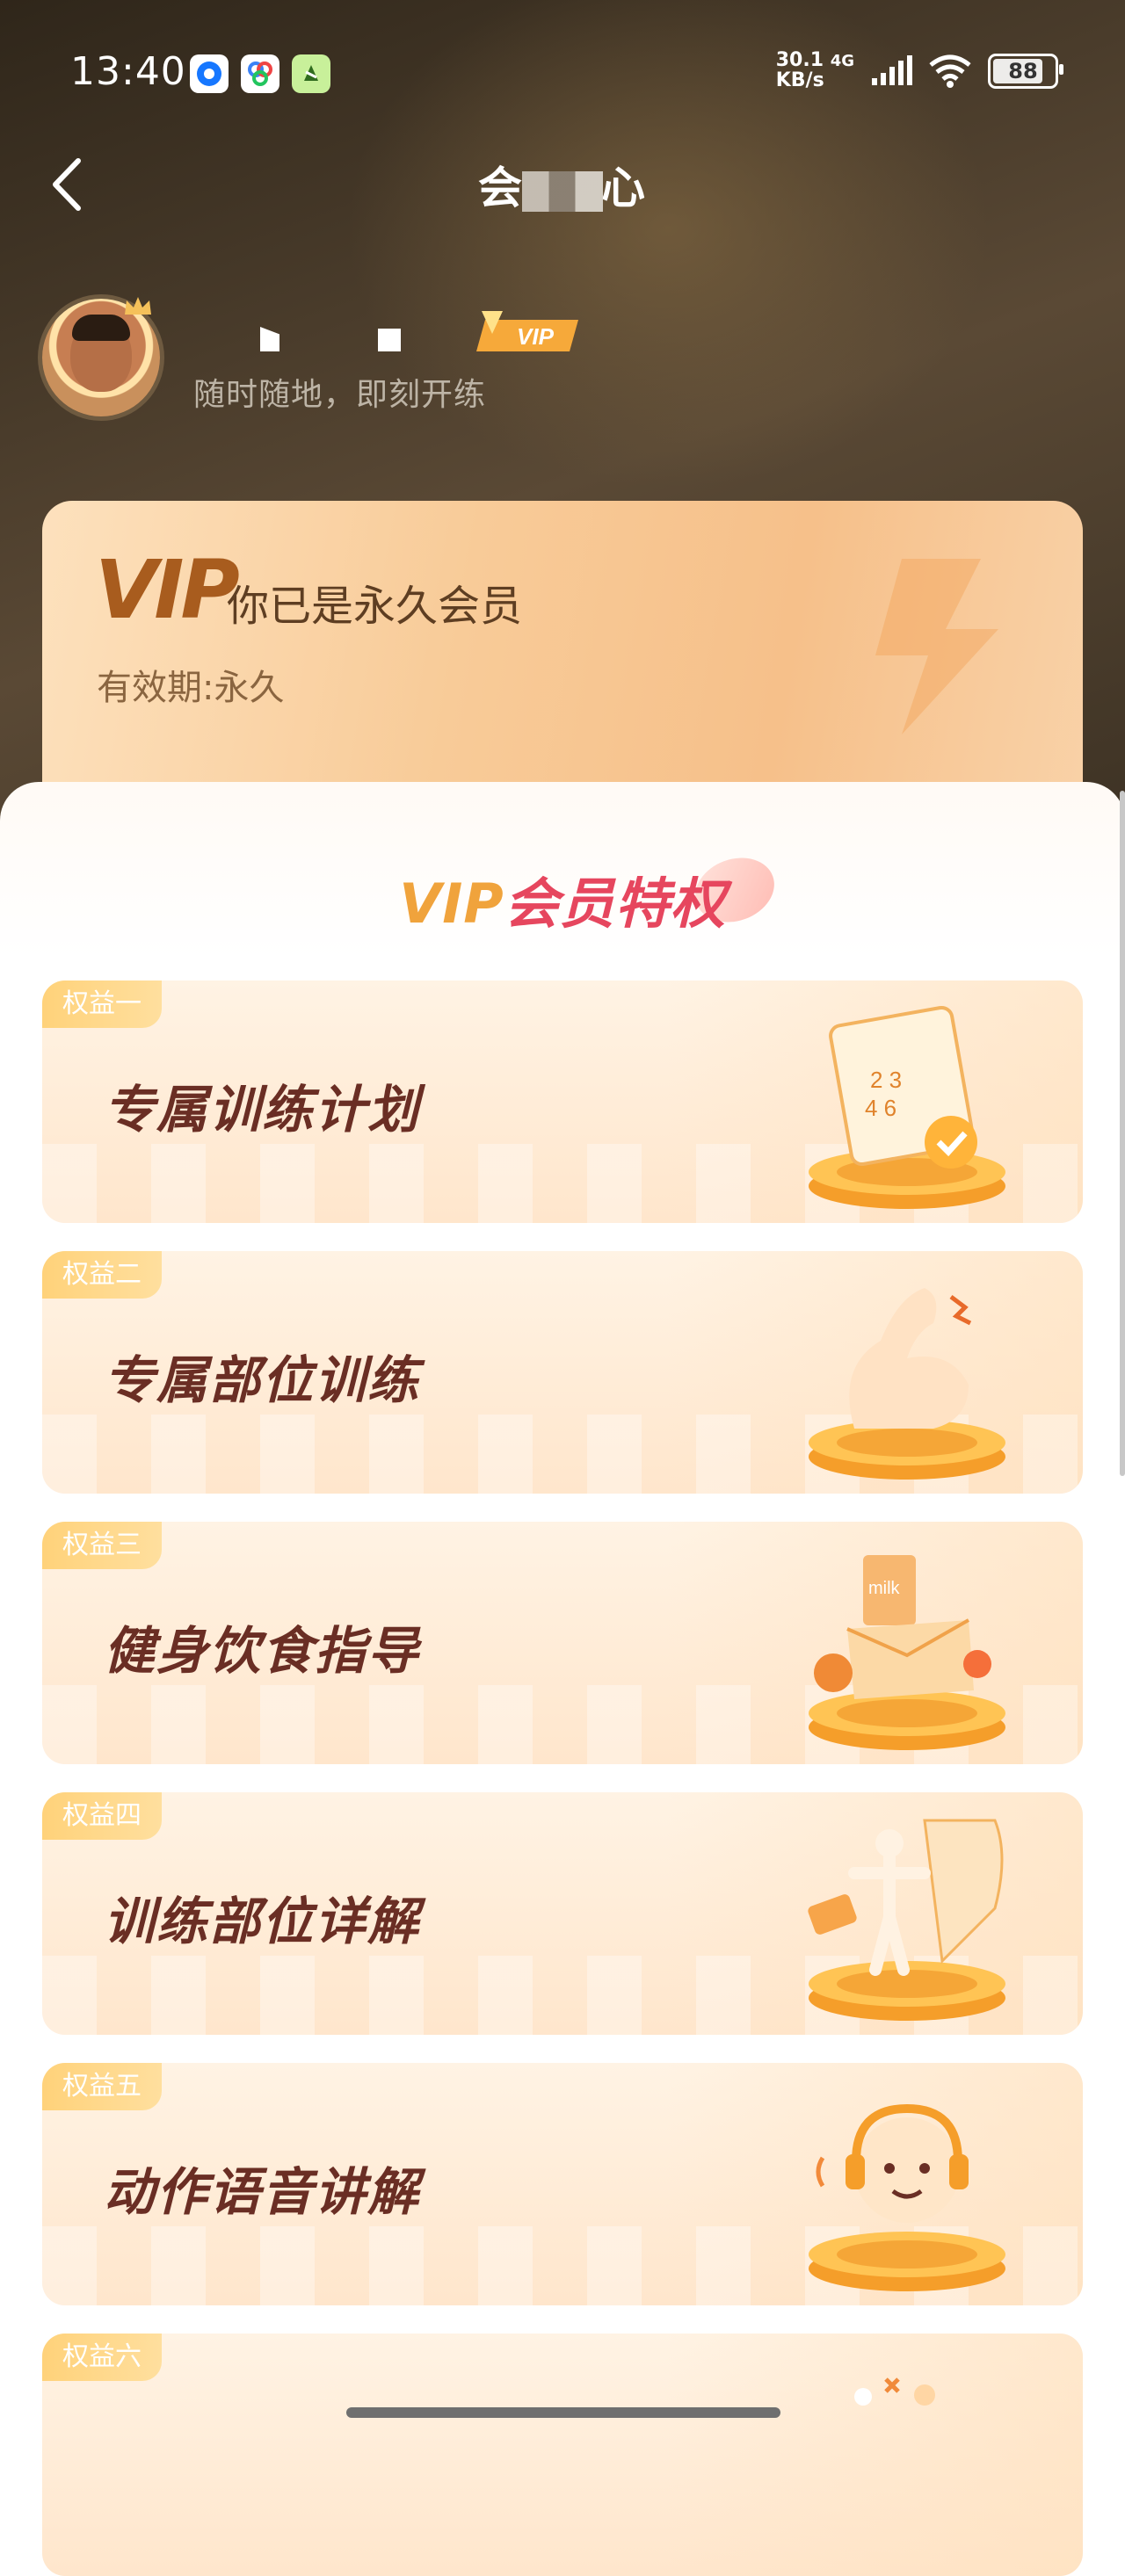 The image size is (1125, 2576). Describe the element at coordinates (919, 70) in the screenshot. I see `status-right: 30.1 4G KB/s 88` at that location.